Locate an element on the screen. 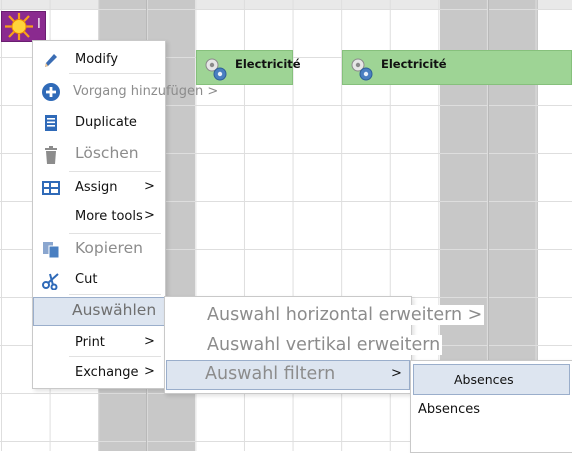 This screenshot has width=572, height=453. menu-item-label: Exchange is located at coordinates (107, 372).